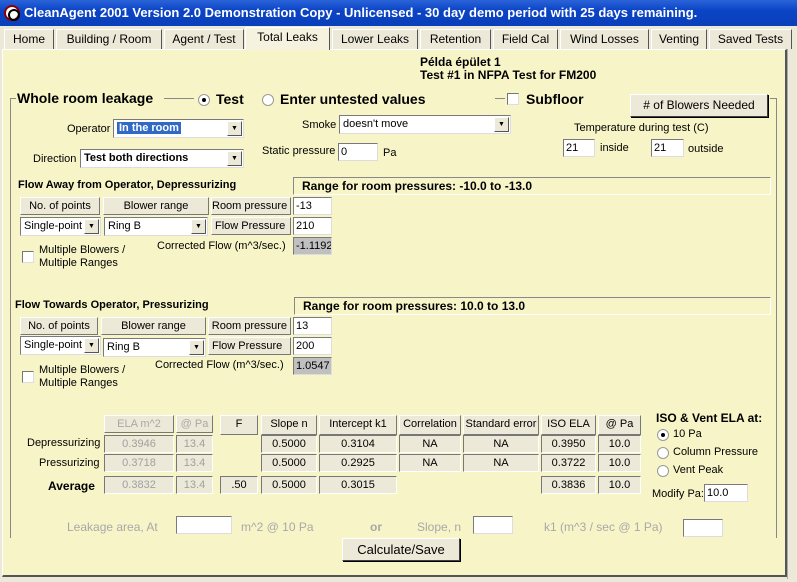 The width and height of the screenshot is (797, 582). Describe the element at coordinates (579, 148) in the screenshot. I see `temp-inside-input: 21` at that location.